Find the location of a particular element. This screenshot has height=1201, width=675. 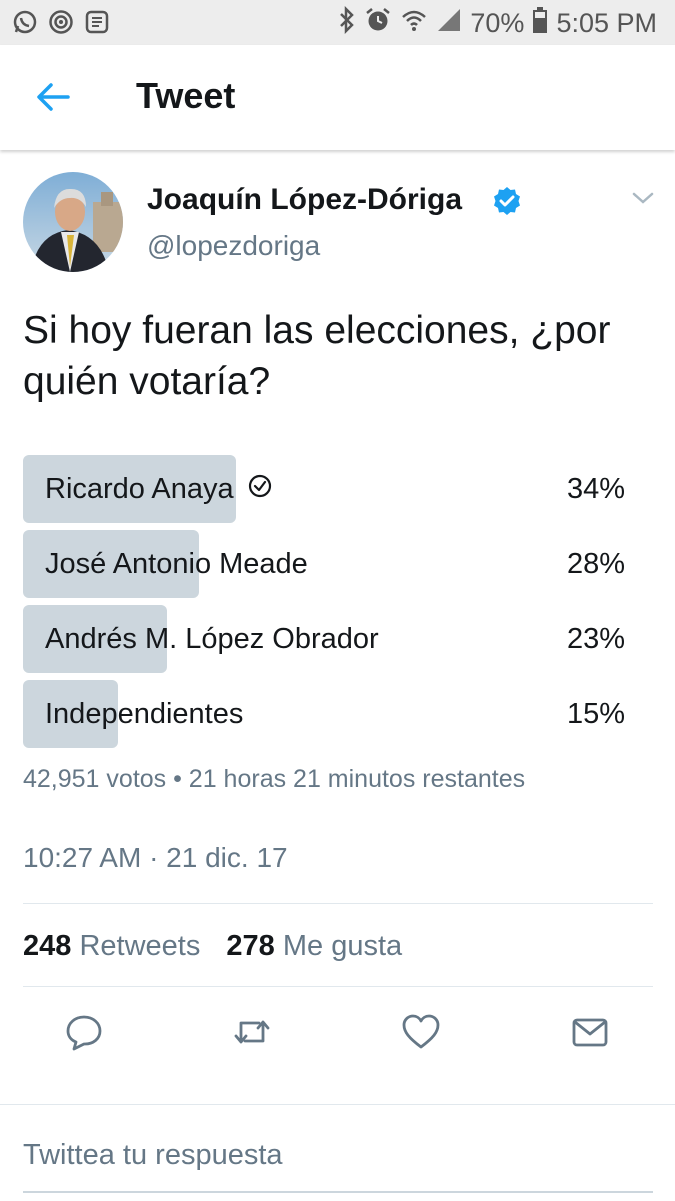

status-time: 5:05 PM is located at coordinates (606, 22).